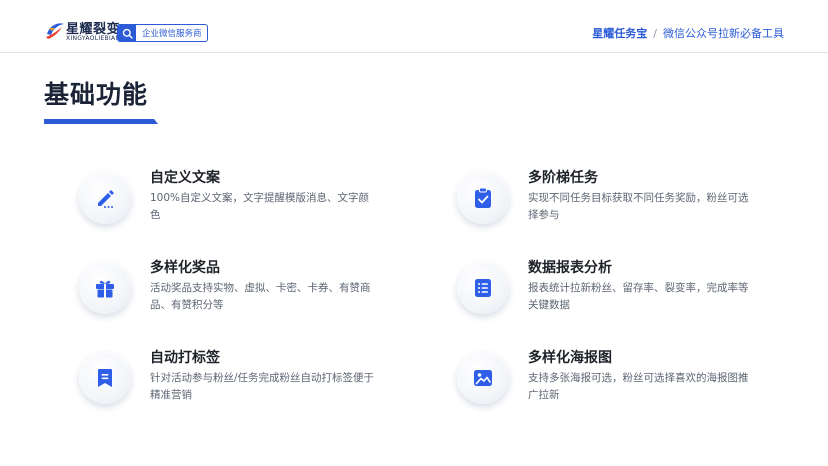 This screenshot has width=828, height=466. I want to click on gift-icon, so click(105, 289).